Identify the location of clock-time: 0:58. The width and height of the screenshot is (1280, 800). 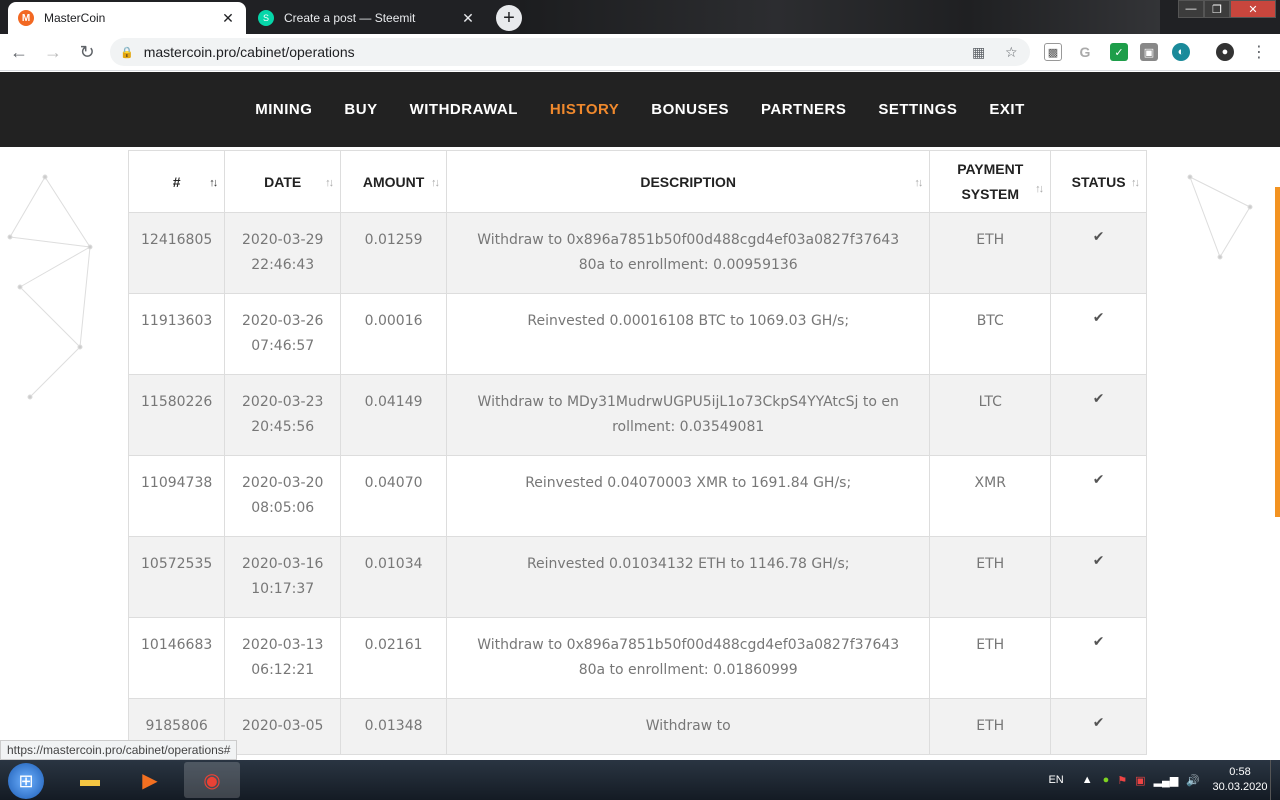
(1240, 772).